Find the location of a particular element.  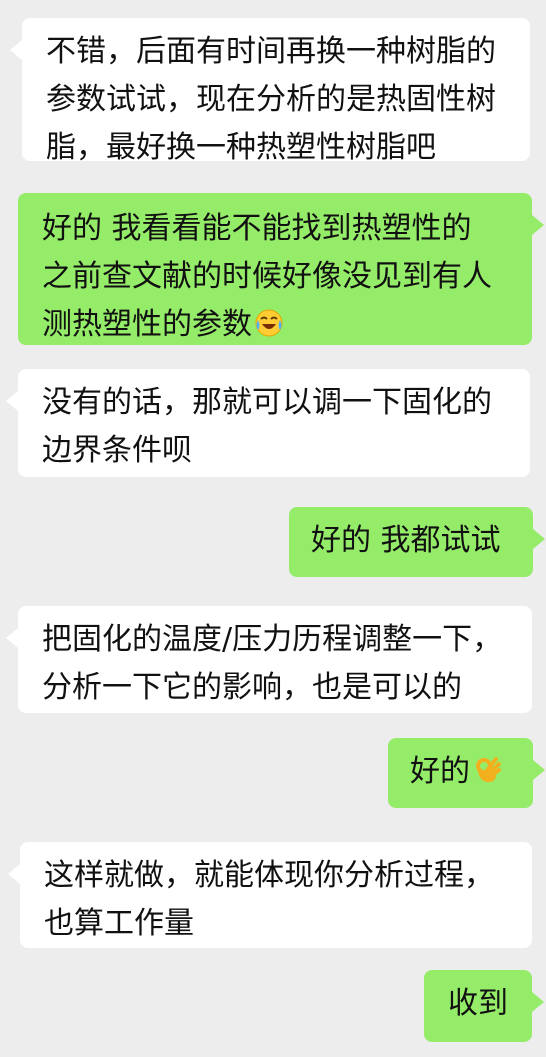

message-text: 好的 is located at coordinates (440, 771).